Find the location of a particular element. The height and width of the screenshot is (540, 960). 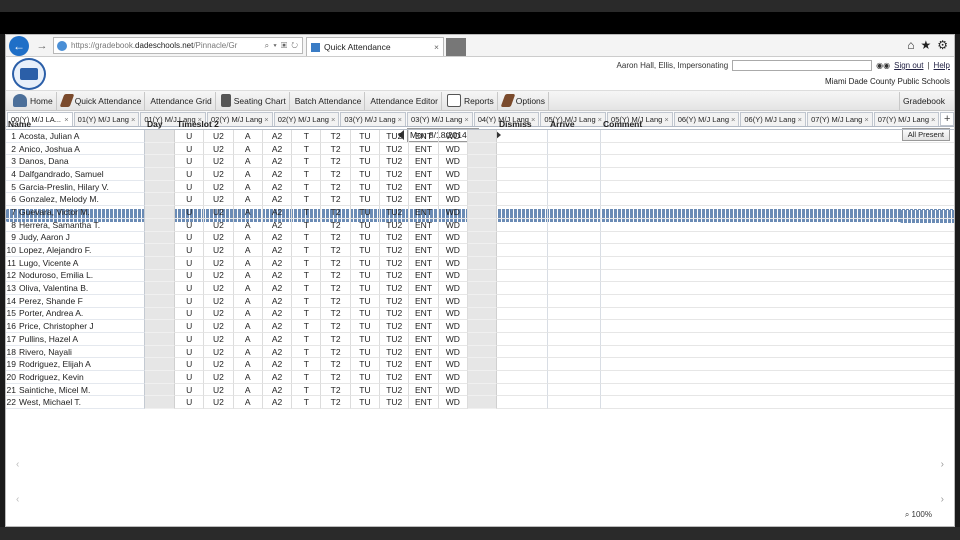

browser-tab: Quick Attendance × is located at coordinates (375, 46).